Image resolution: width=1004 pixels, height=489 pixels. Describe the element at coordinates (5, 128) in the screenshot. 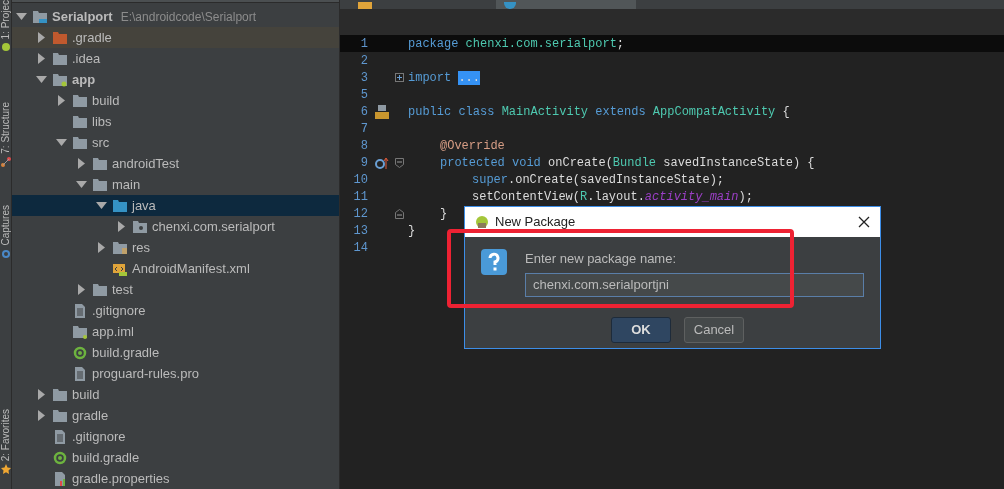

I see `tool-window-tab: 7: Structure` at that location.